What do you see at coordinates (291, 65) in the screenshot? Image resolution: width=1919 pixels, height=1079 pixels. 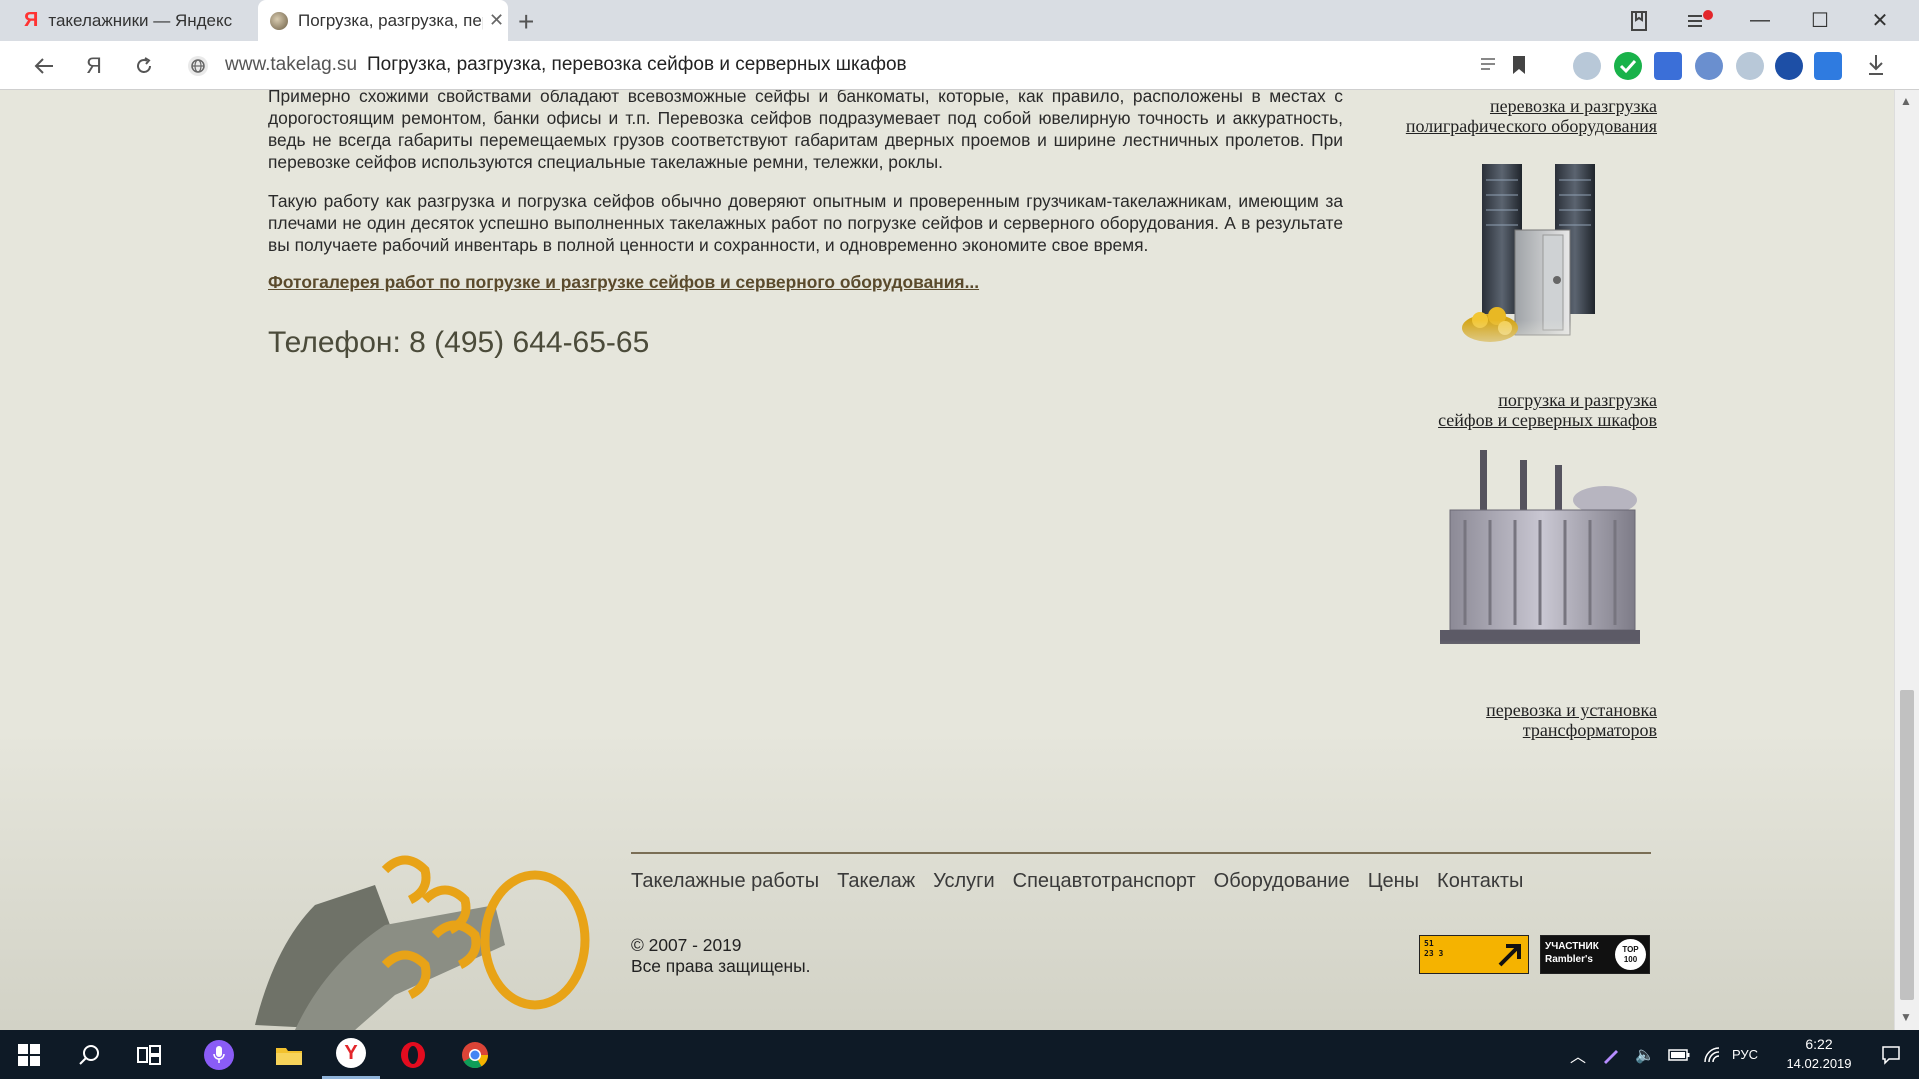 I see `url-domain: www.takelag.su` at bounding box center [291, 65].